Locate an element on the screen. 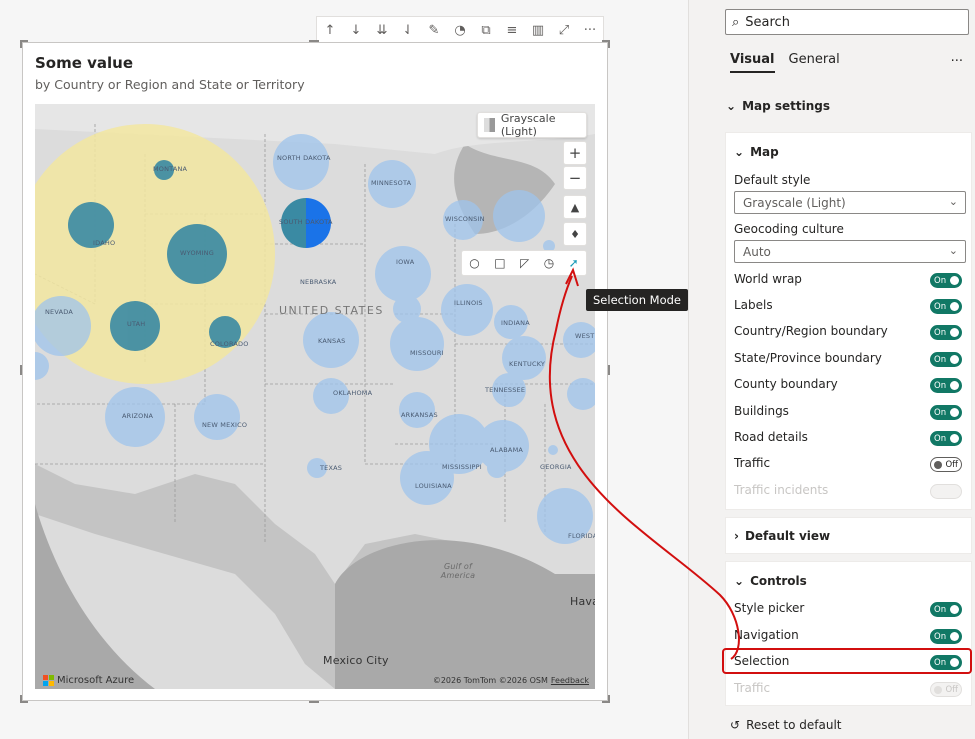  expand-hierarchy-icon: ⇃ is located at coordinates (408, 30).